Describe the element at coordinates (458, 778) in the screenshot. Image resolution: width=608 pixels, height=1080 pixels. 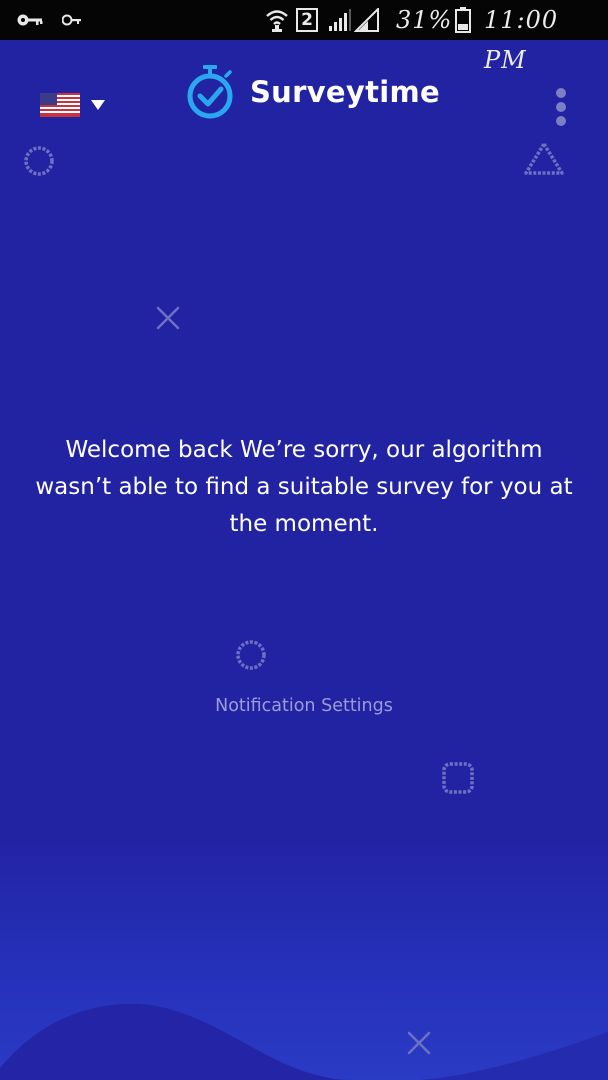
I see `square-decoration-icon` at that location.